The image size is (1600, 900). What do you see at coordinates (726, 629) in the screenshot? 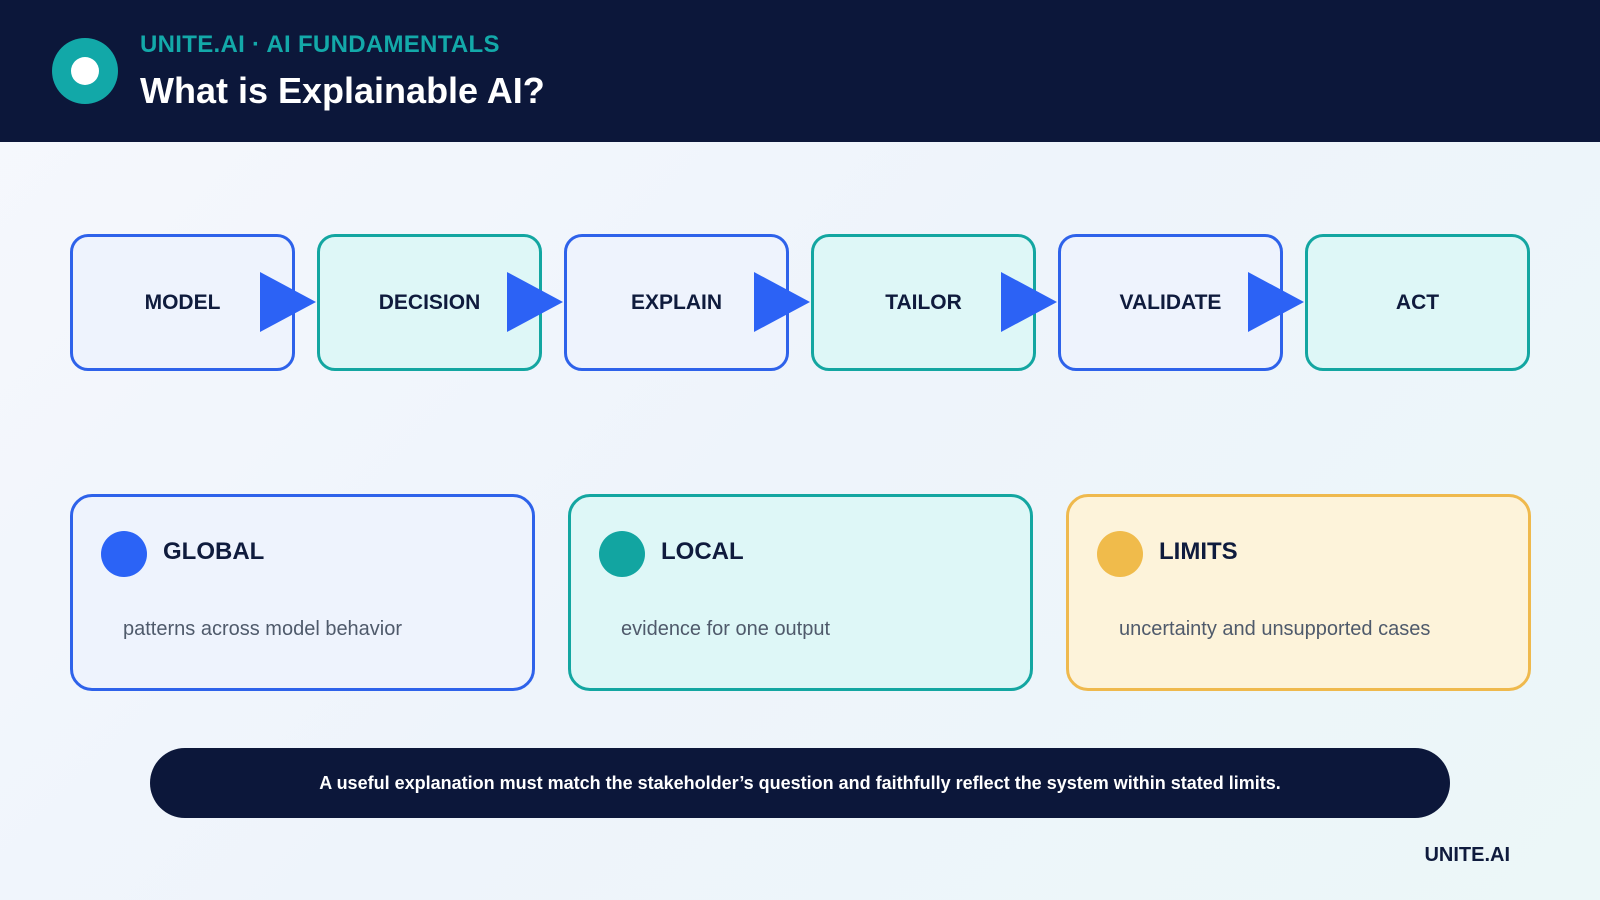
I see `card-description: evidence for one output` at bounding box center [726, 629].